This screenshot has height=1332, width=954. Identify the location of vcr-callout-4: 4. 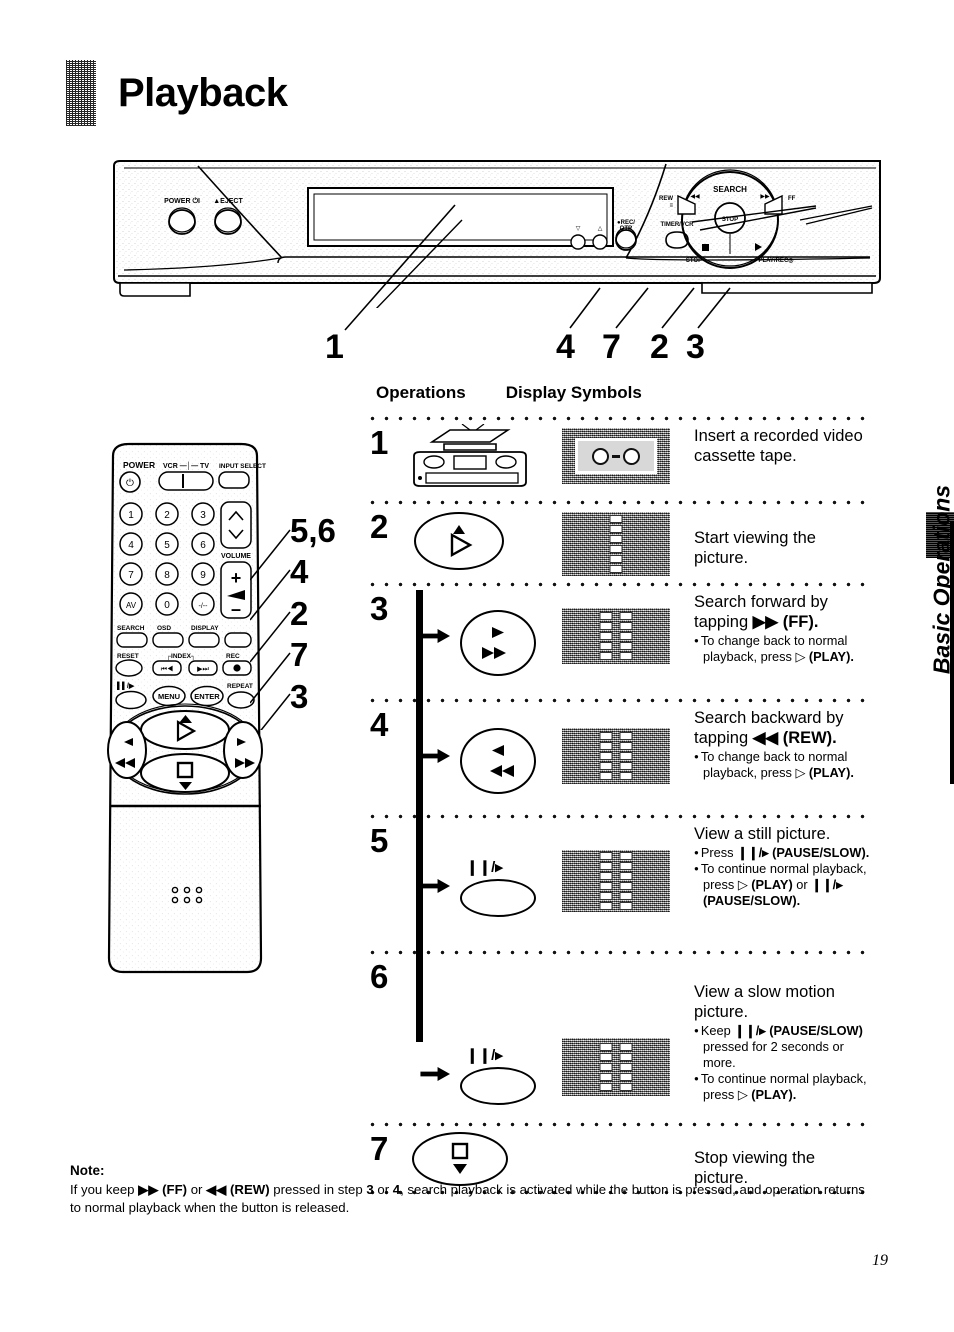
(565, 347).